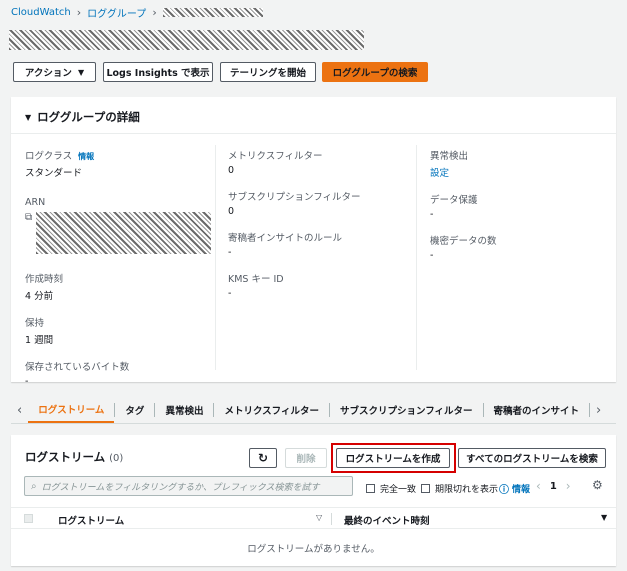  I want to click on settings-gear-icon: ⚙, so click(597, 485).